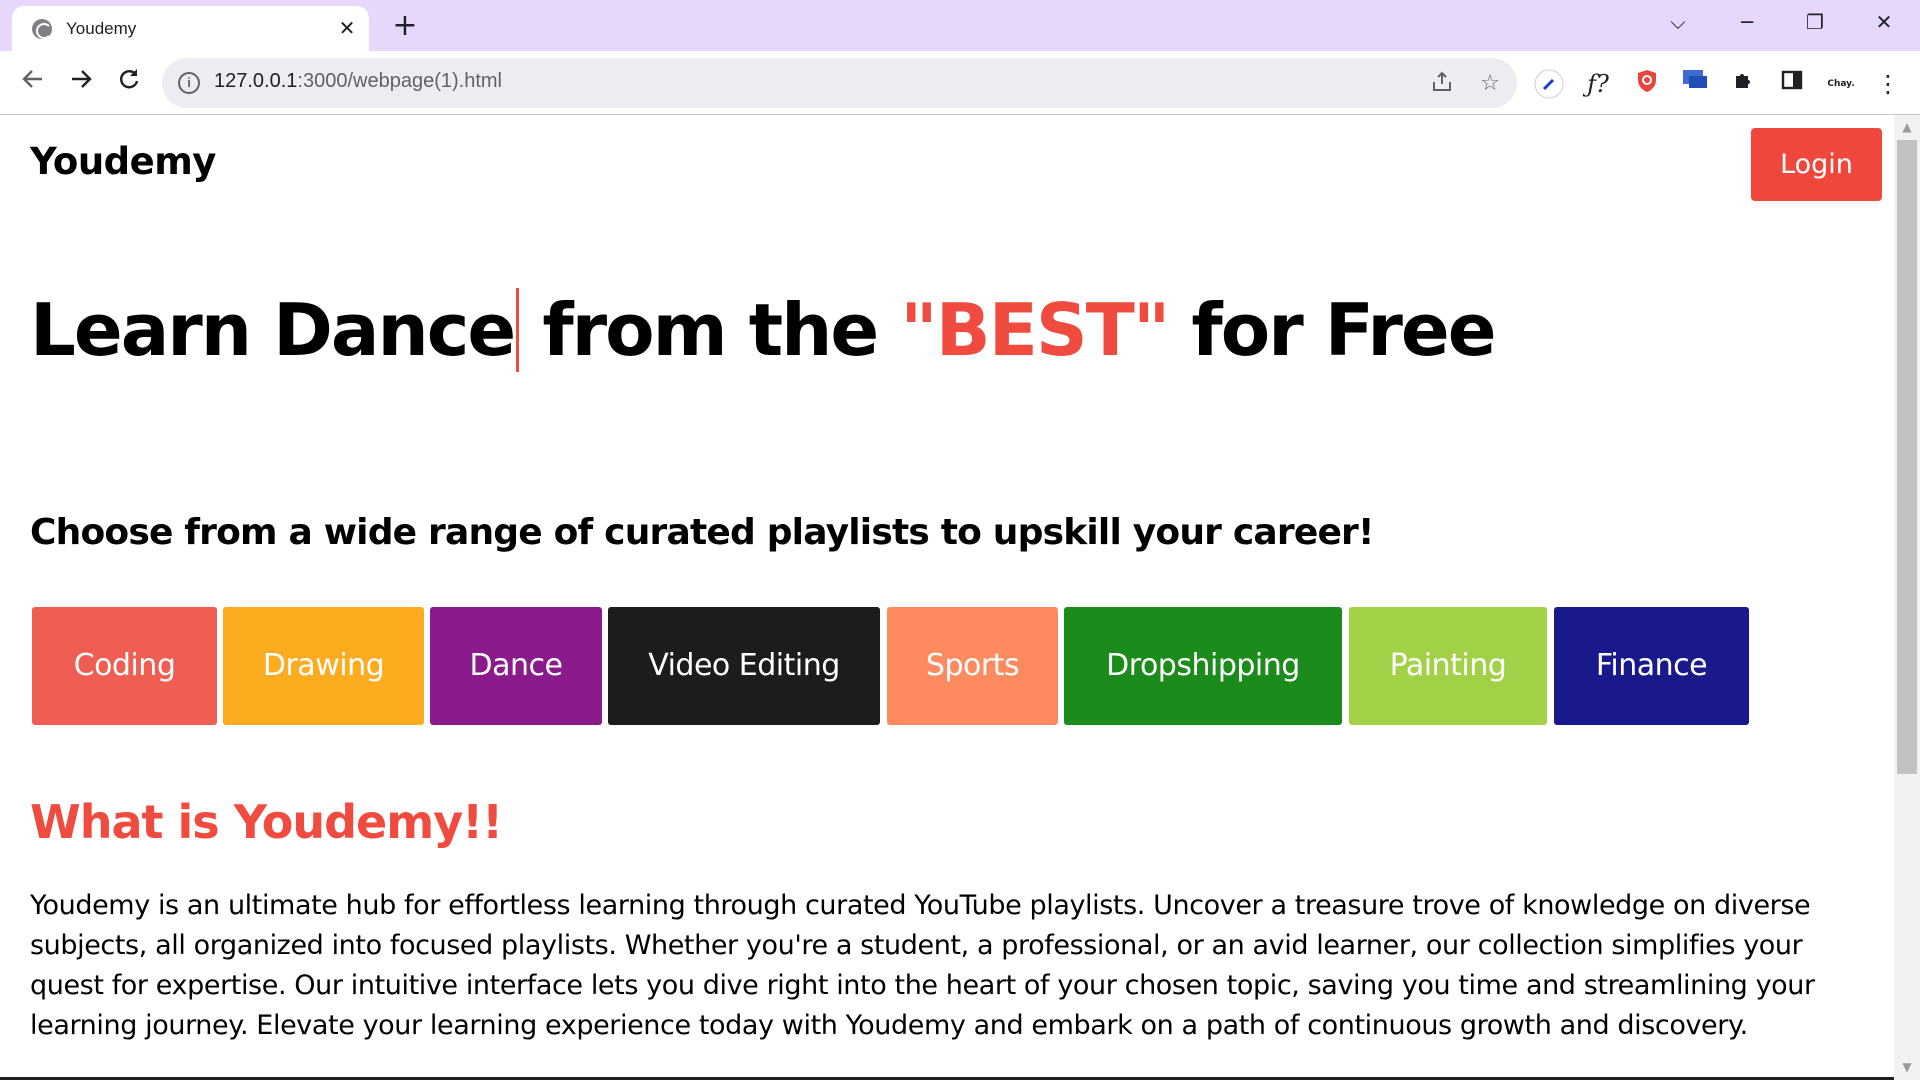  What do you see at coordinates (1816, 164) in the screenshot?
I see `login-button: Login` at bounding box center [1816, 164].